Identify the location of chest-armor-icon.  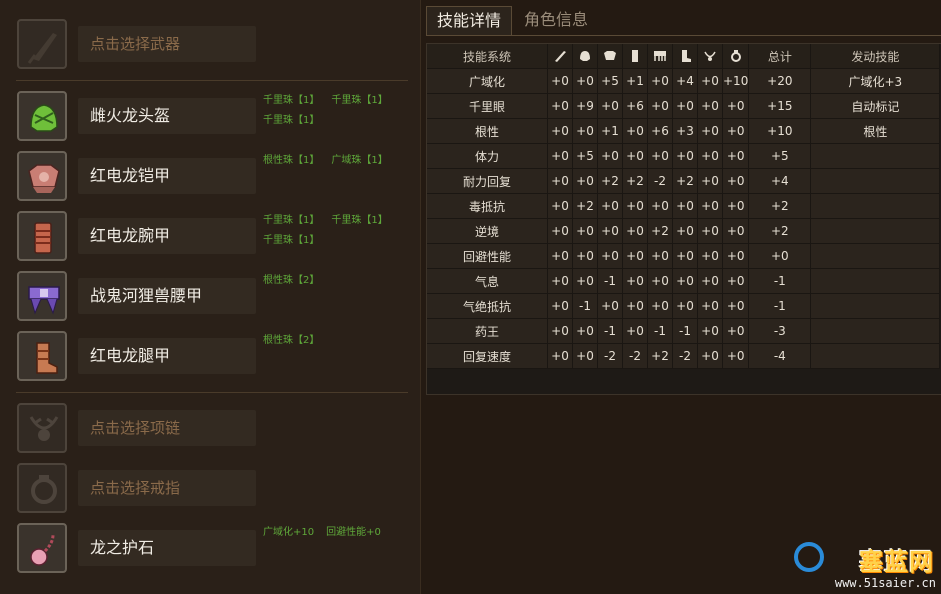
(44, 178).